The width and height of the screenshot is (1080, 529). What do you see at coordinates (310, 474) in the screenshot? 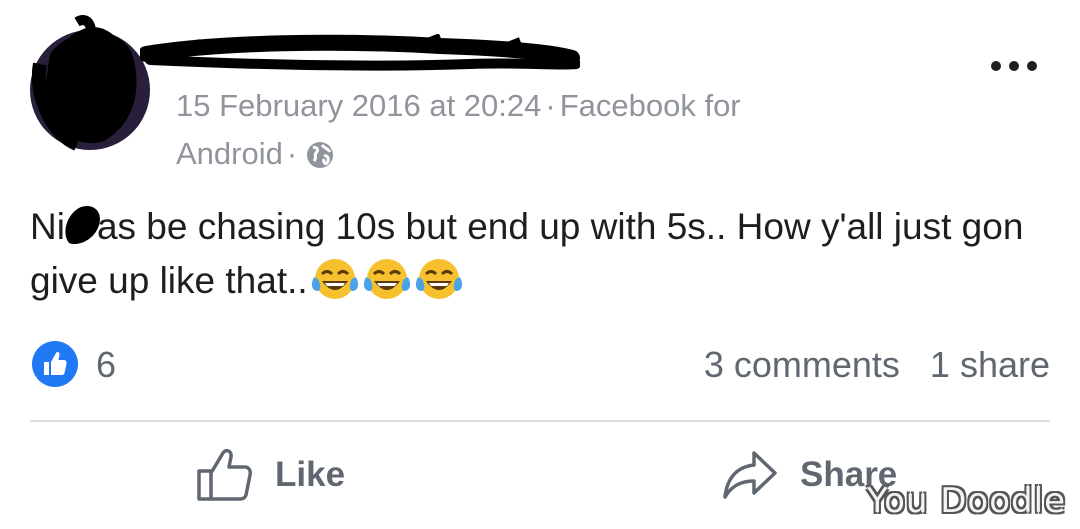
I see `like-button-label: Like` at bounding box center [310, 474].